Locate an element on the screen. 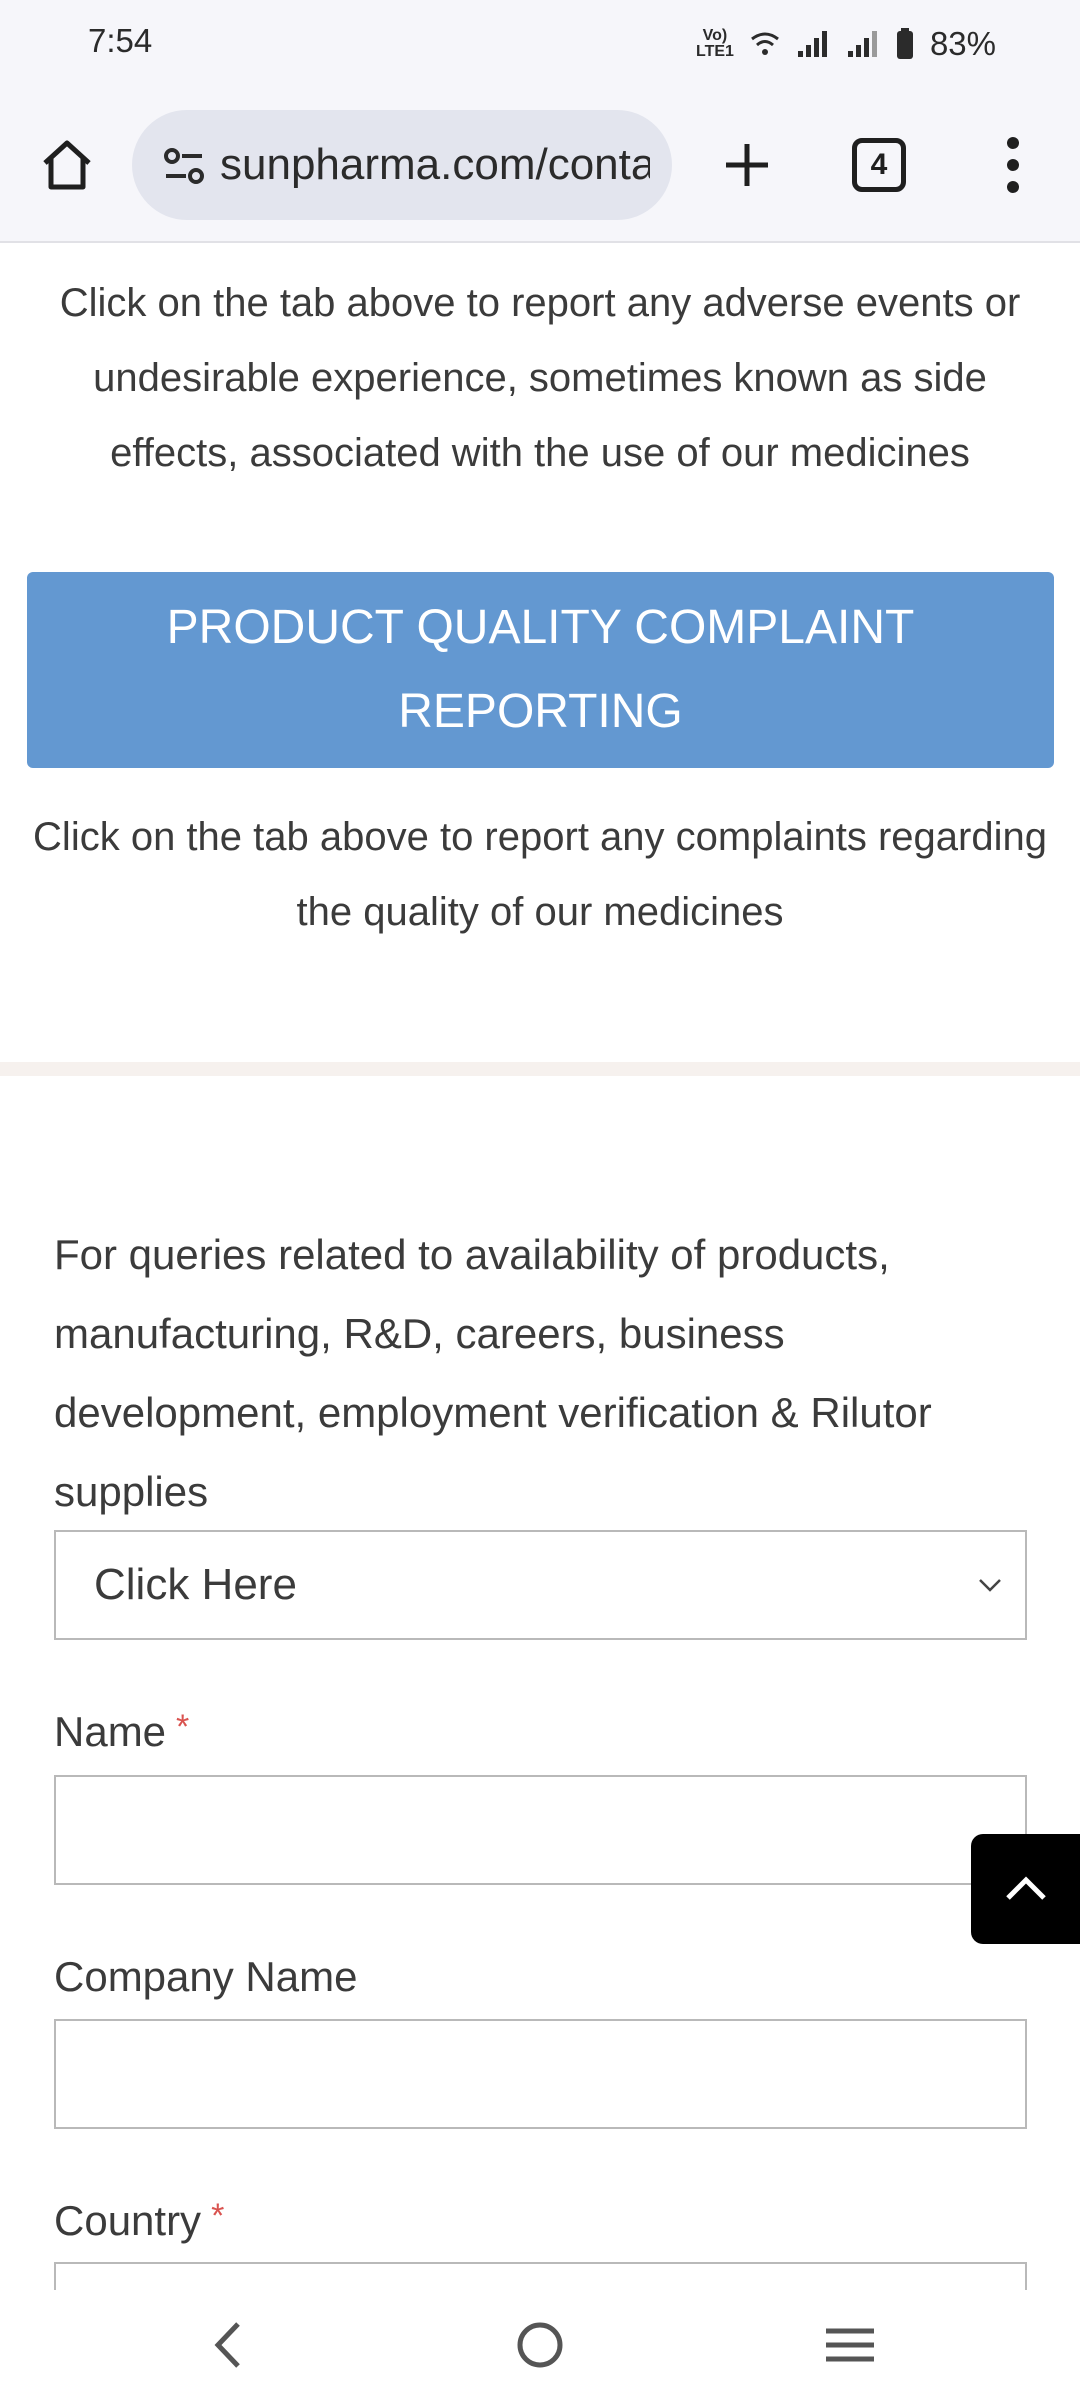  section-divider is located at coordinates (540, 1069).